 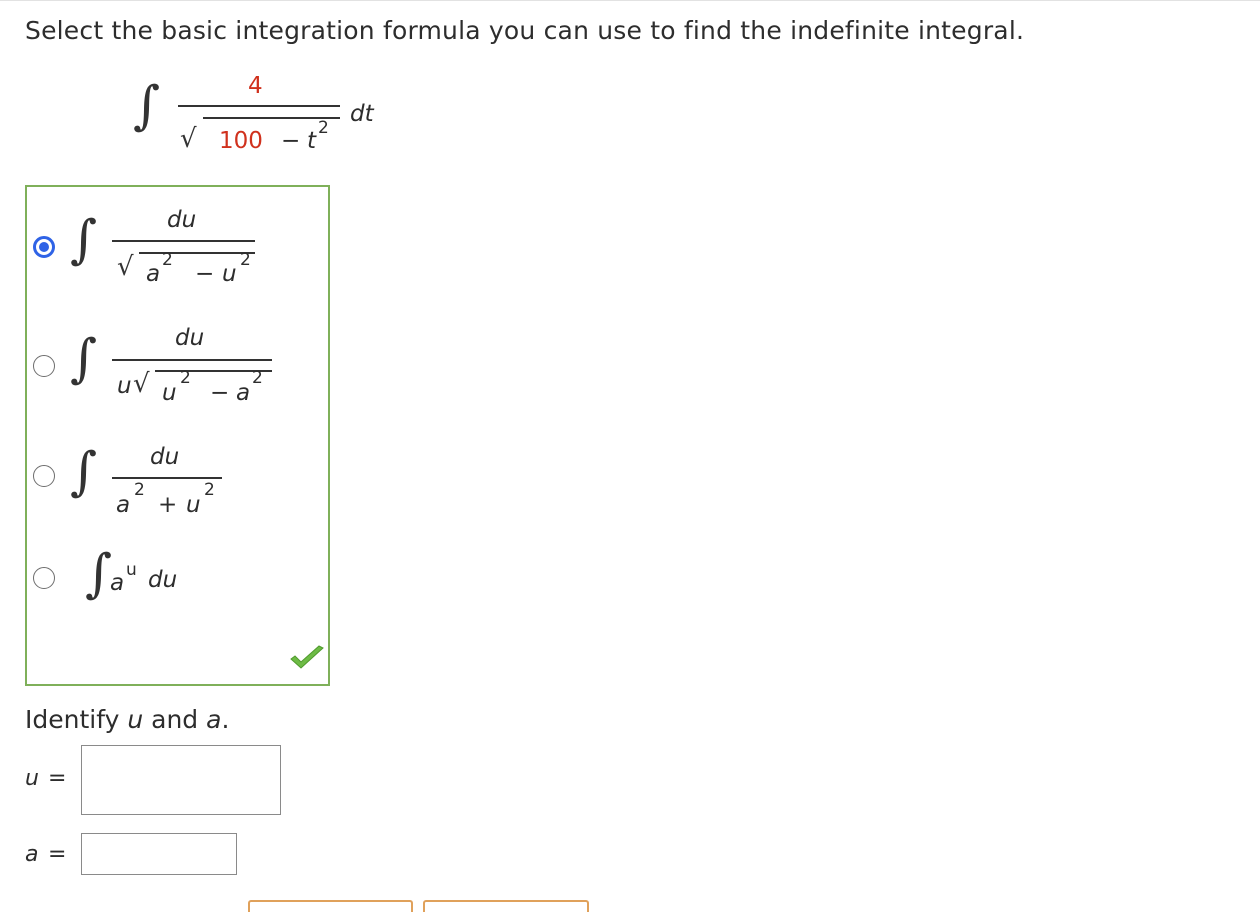 What do you see at coordinates (139, 490) in the screenshot?
I see `choice-3-a-exp: 2` at bounding box center [139, 490].